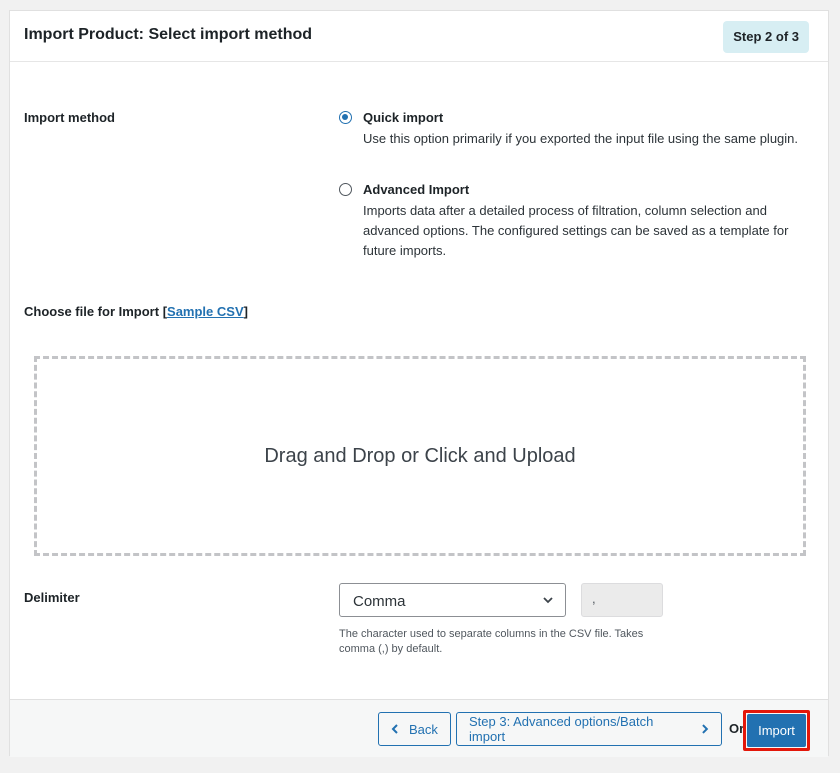 This screenshot has width=840, height=773. What do you see at coordinates (423, 729) in the screenshot?
I see `back-button-label: Back` at bounding box center [423, 729].